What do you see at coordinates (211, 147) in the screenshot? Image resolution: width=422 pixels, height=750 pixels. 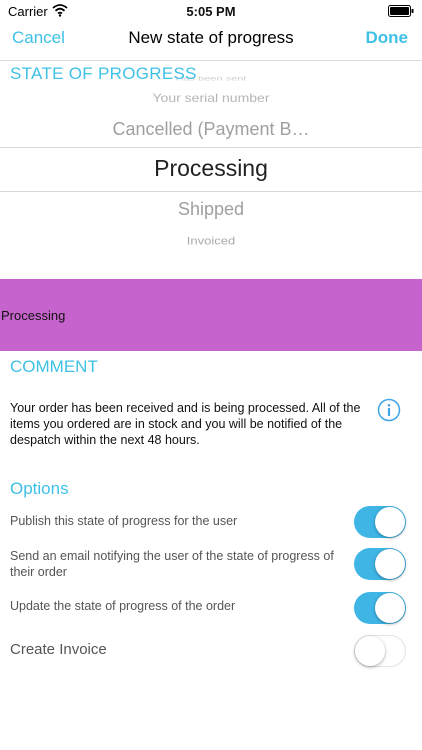 I see `picker-selection-line-top` at bounding box center [211, 147].